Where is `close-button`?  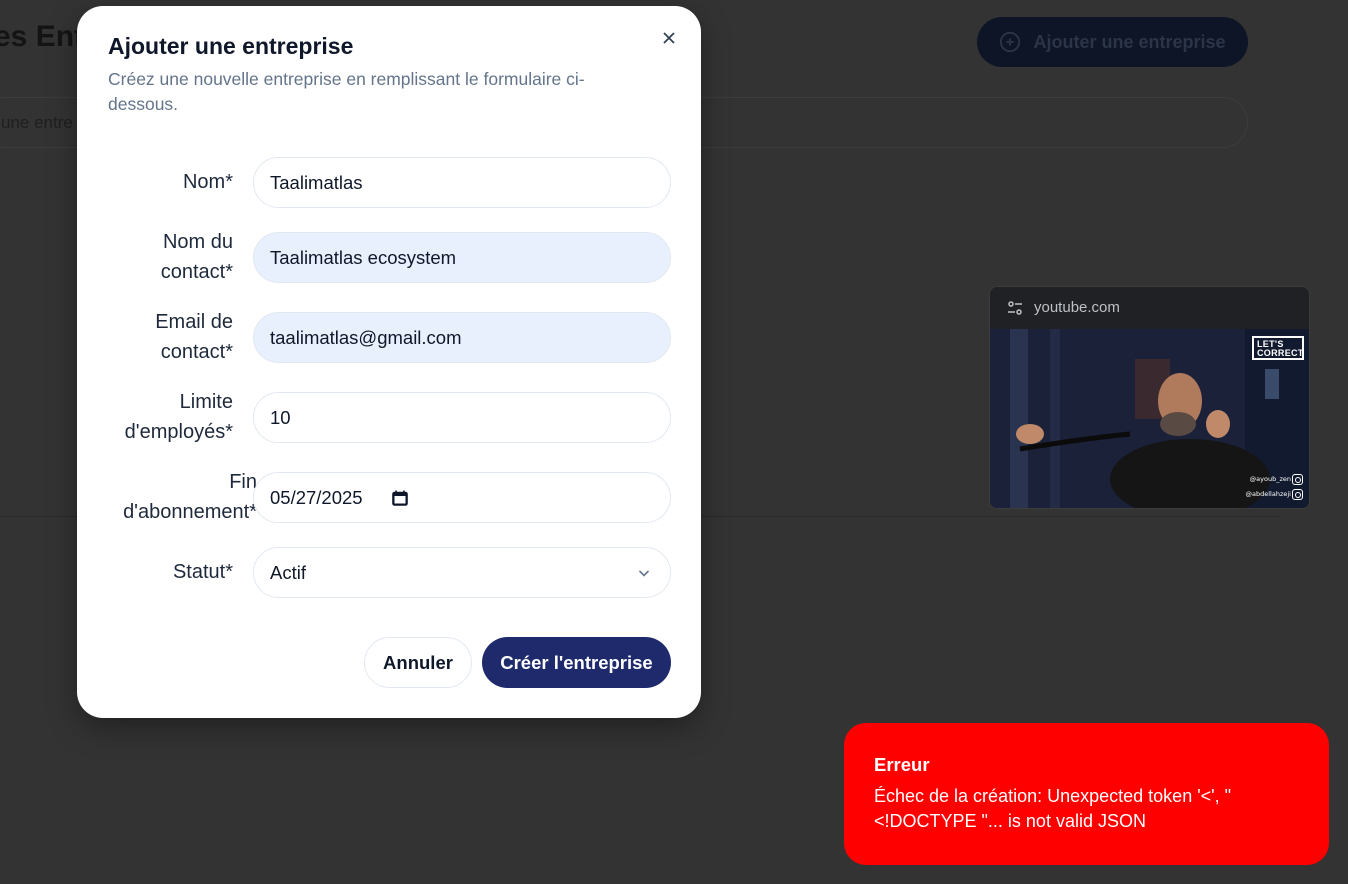 close-button is located at coordinates (669, 38).